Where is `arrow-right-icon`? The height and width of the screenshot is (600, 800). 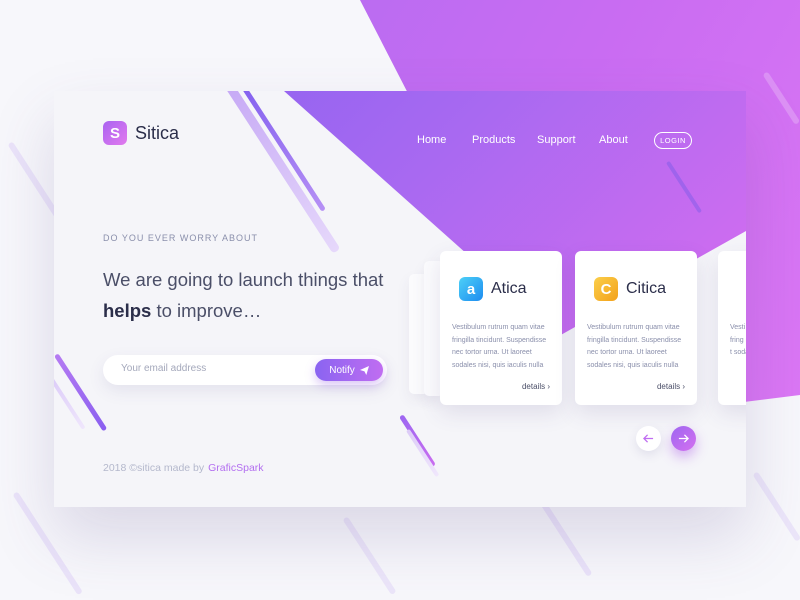
arrow-right-icon is located at coordinates (683, 438).